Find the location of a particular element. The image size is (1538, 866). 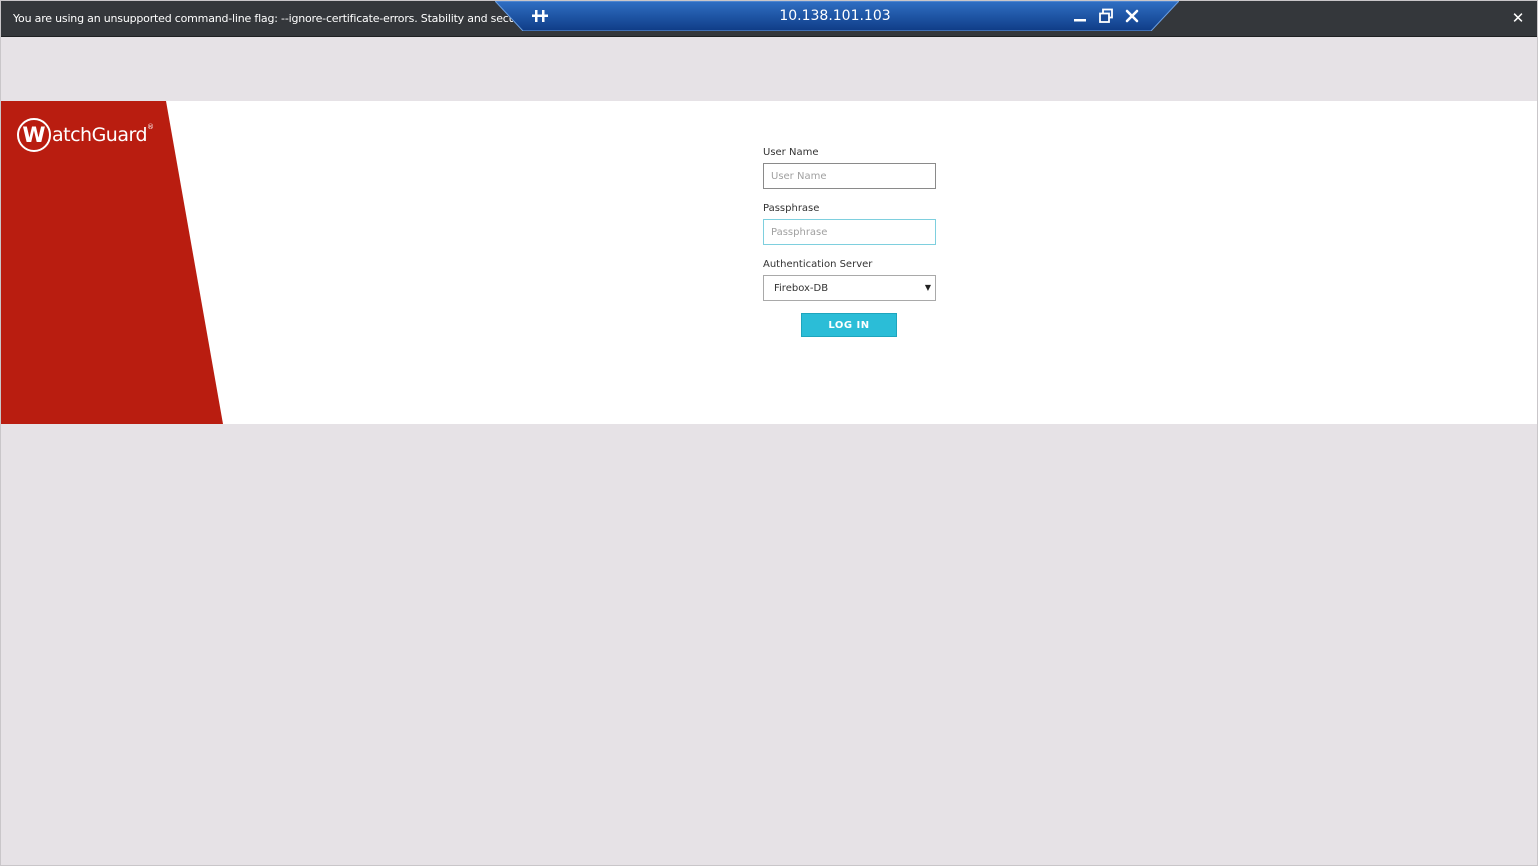

username-label: User Name is located at coordinates (791, 152).